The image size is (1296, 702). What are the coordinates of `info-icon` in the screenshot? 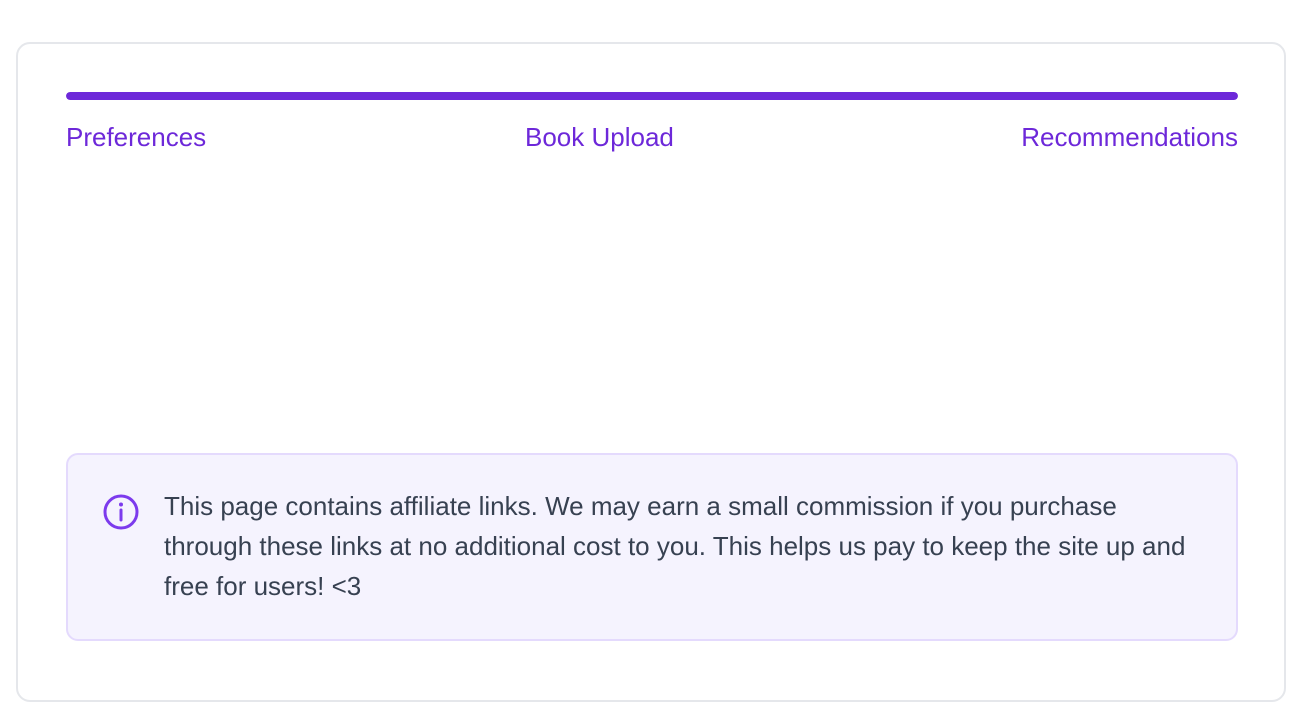 It's located at (121, 512).